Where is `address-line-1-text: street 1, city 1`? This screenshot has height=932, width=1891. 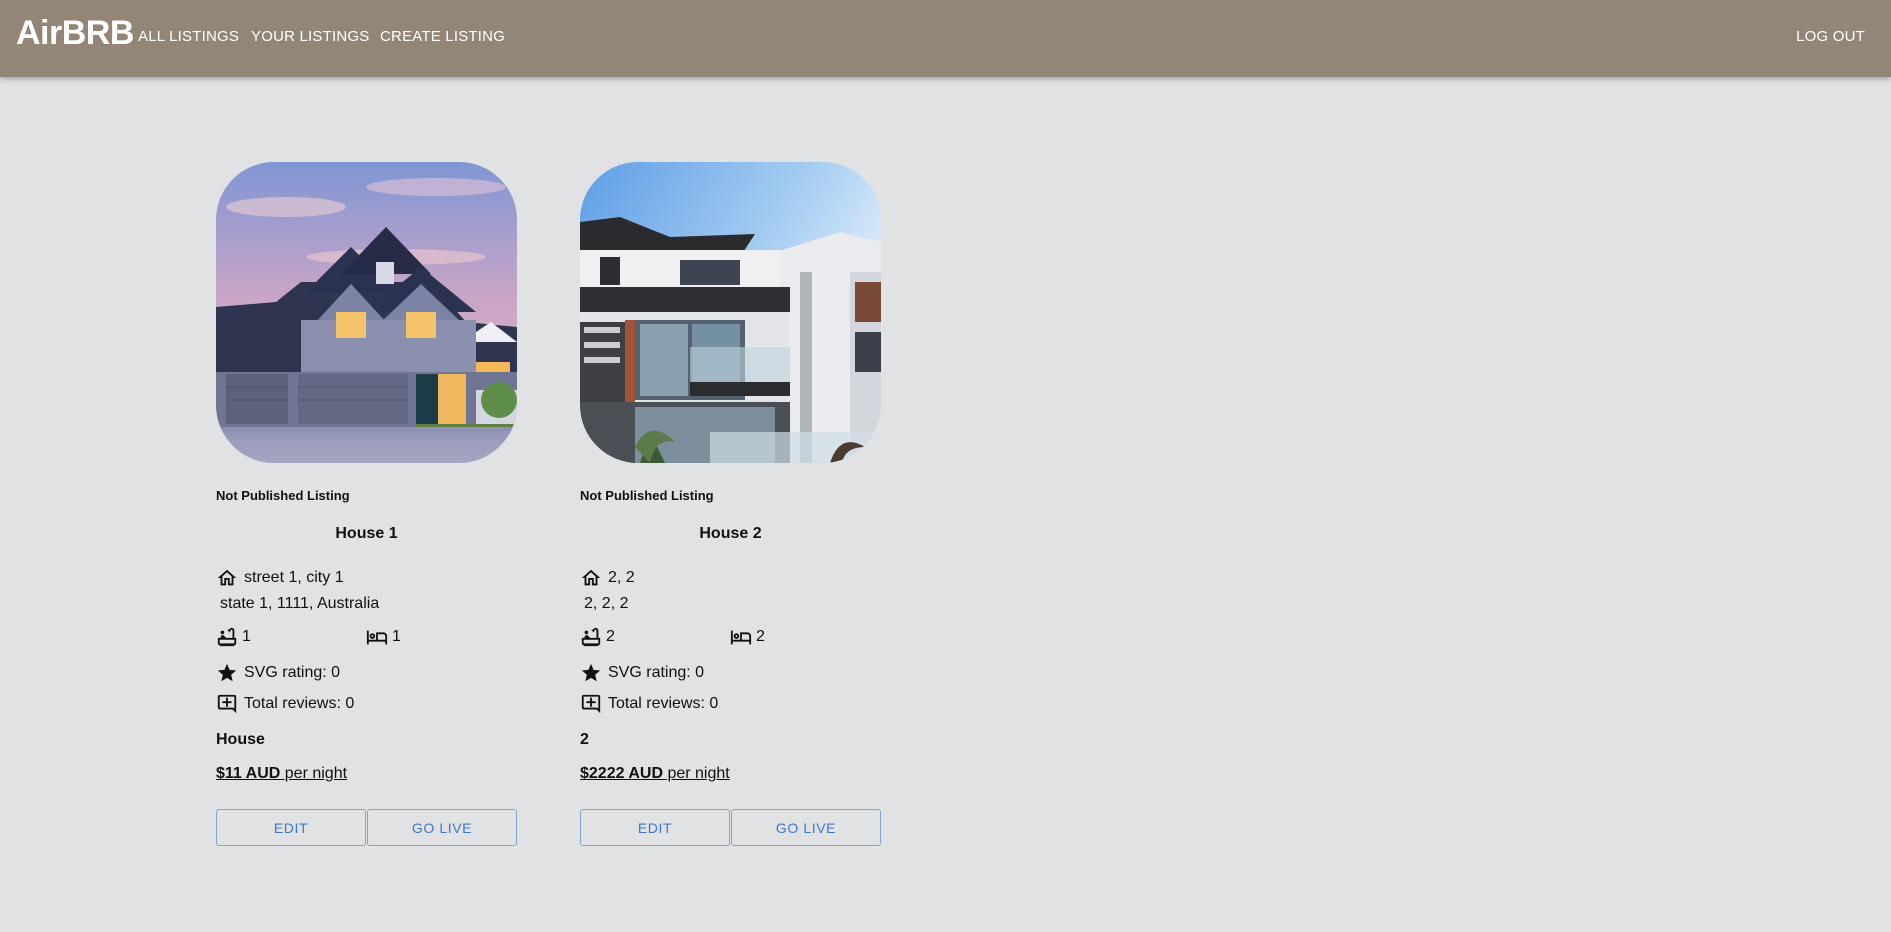 address-line-1-text: street 1, city 1 is located at coordinates (294, 577).